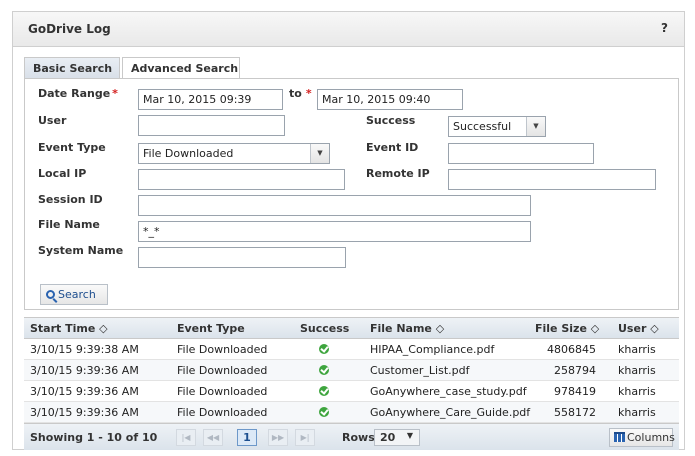 The image size is (695, 456). I want to click on column-start-time: Start Time ◇, so click(69, 328).